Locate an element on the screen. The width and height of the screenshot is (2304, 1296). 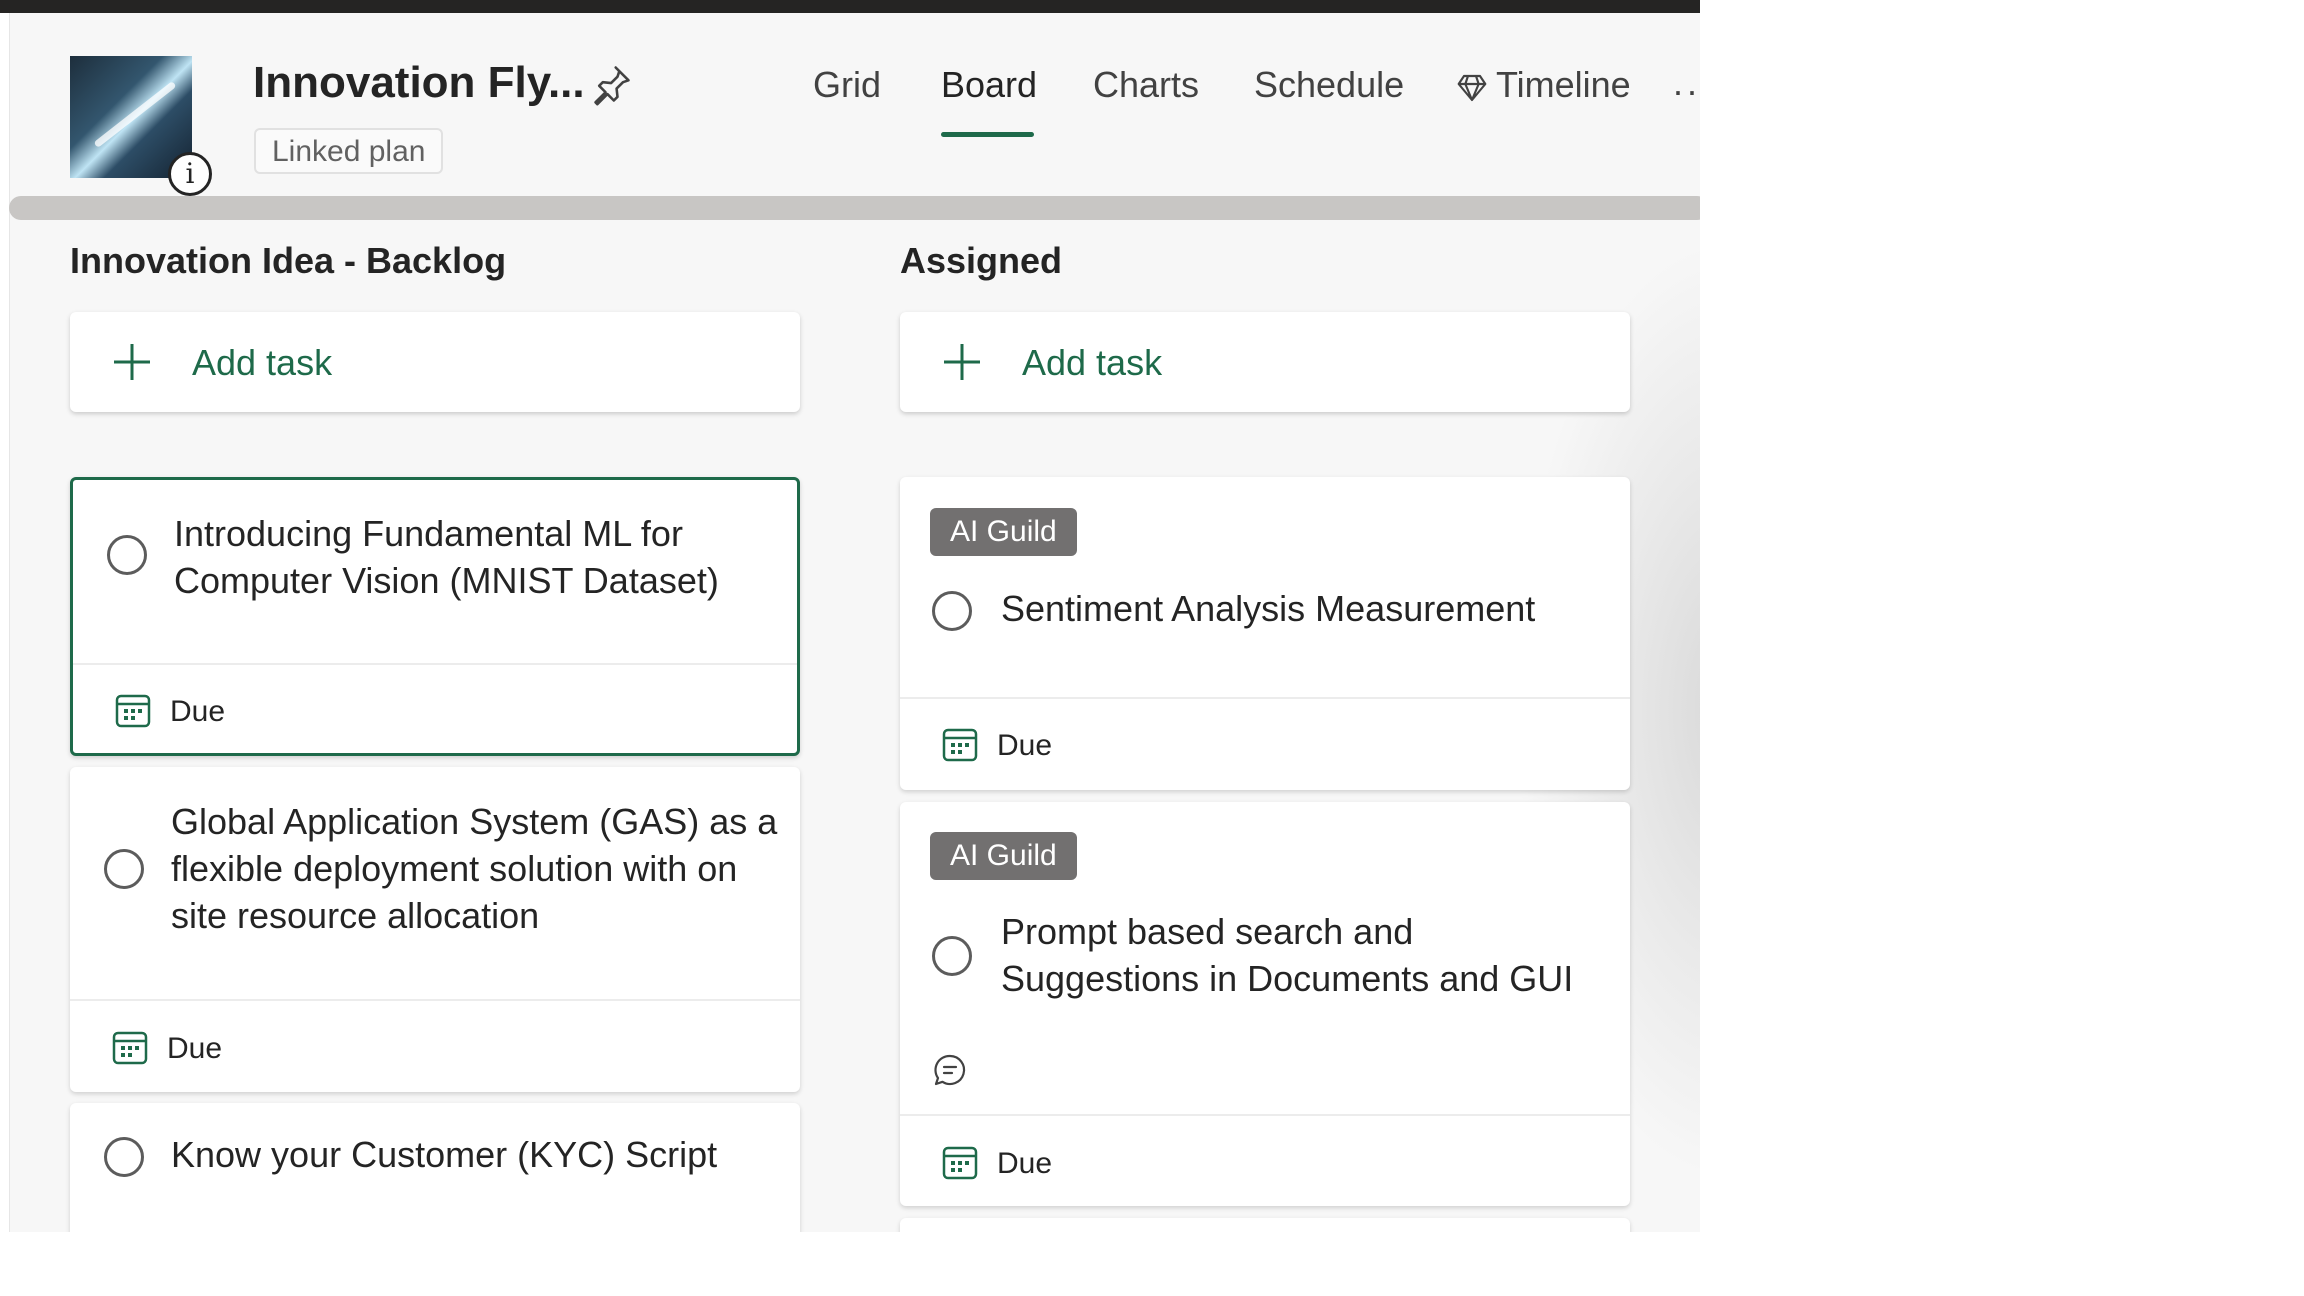
top-bar is located at coordinates (850, 6).